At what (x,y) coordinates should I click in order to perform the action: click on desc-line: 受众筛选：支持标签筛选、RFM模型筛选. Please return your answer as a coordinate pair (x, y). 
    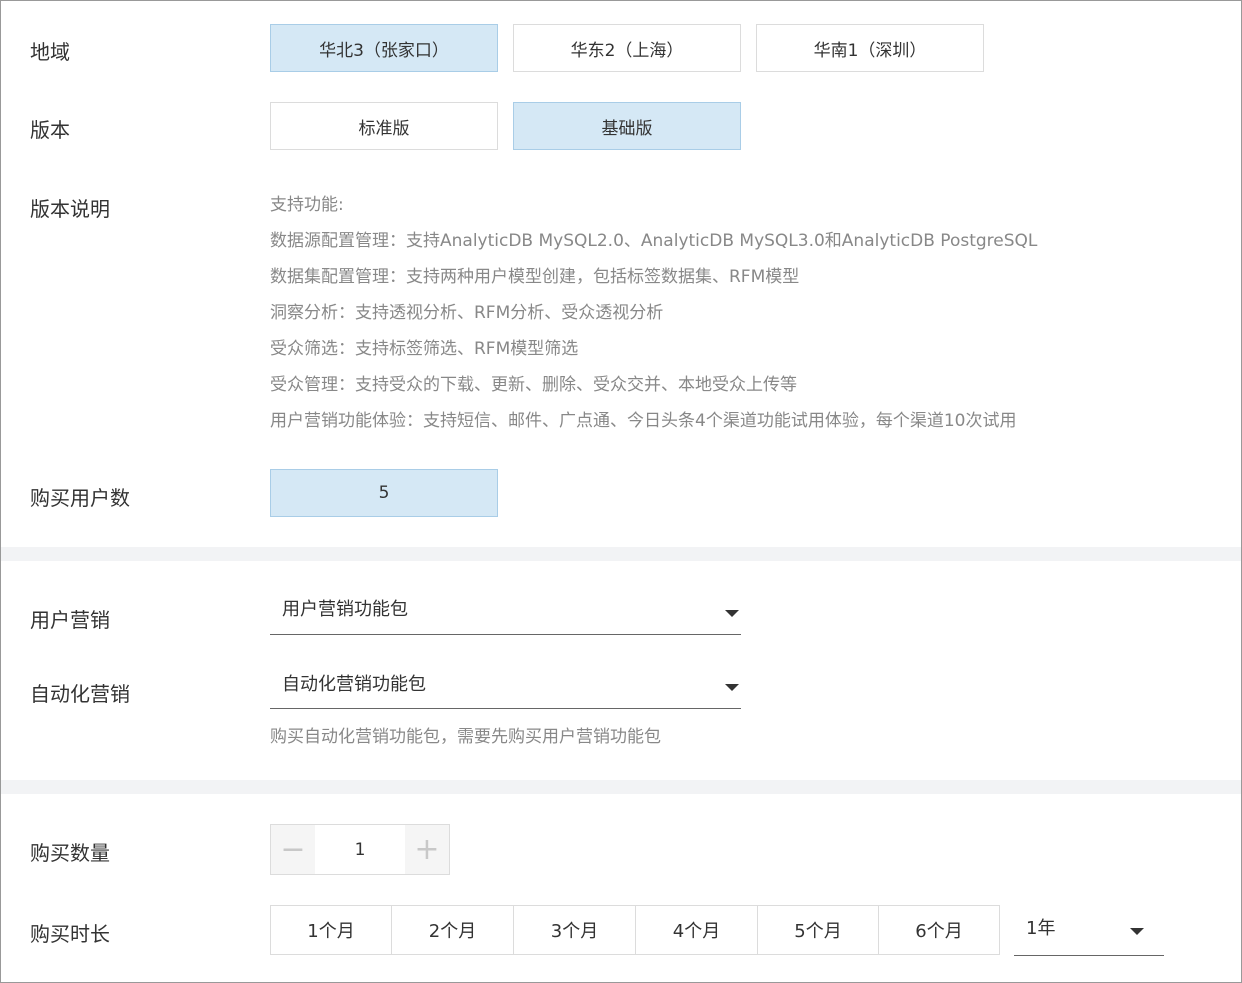
    Looking at the image, I should click on (424, 349).